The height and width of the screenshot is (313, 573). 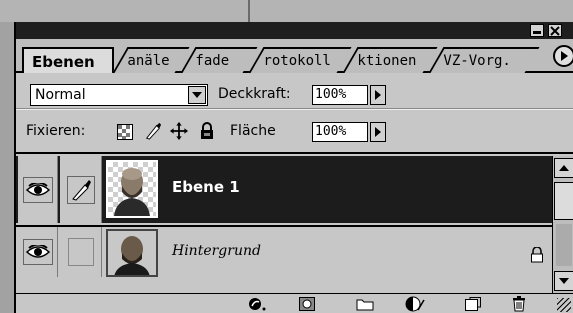 I want to click on blend-mode-value: Normal, so click(x=60, y=95).